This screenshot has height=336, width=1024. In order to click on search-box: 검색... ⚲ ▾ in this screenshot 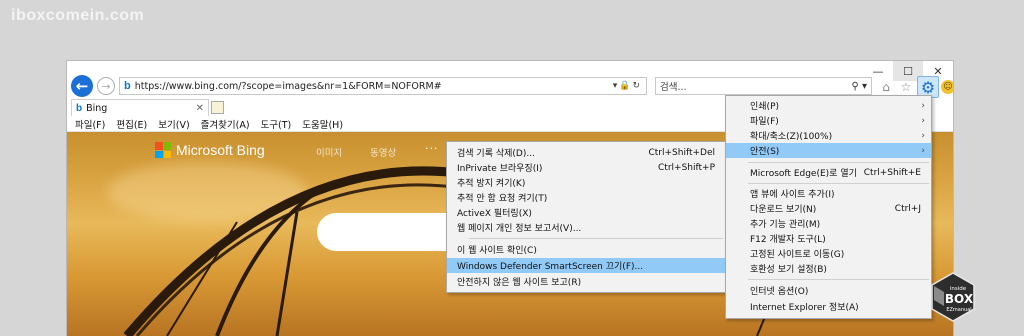, I will do `click(763, 86)`.